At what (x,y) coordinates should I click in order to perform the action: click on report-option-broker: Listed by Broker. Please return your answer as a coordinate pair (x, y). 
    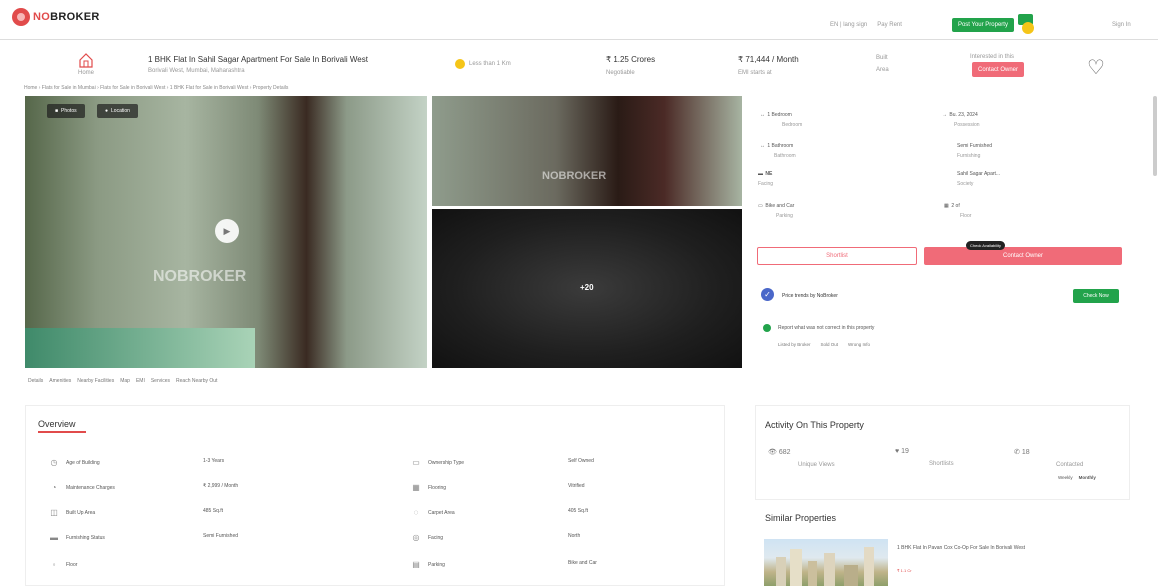
    Looking at the image, I should click on (794, 344).